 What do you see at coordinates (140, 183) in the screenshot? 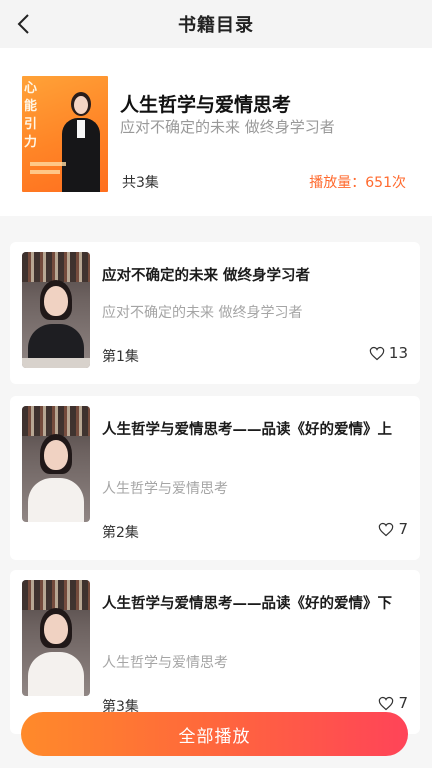
I see `episode-count: 共3集` at bounding box center [140, 183].